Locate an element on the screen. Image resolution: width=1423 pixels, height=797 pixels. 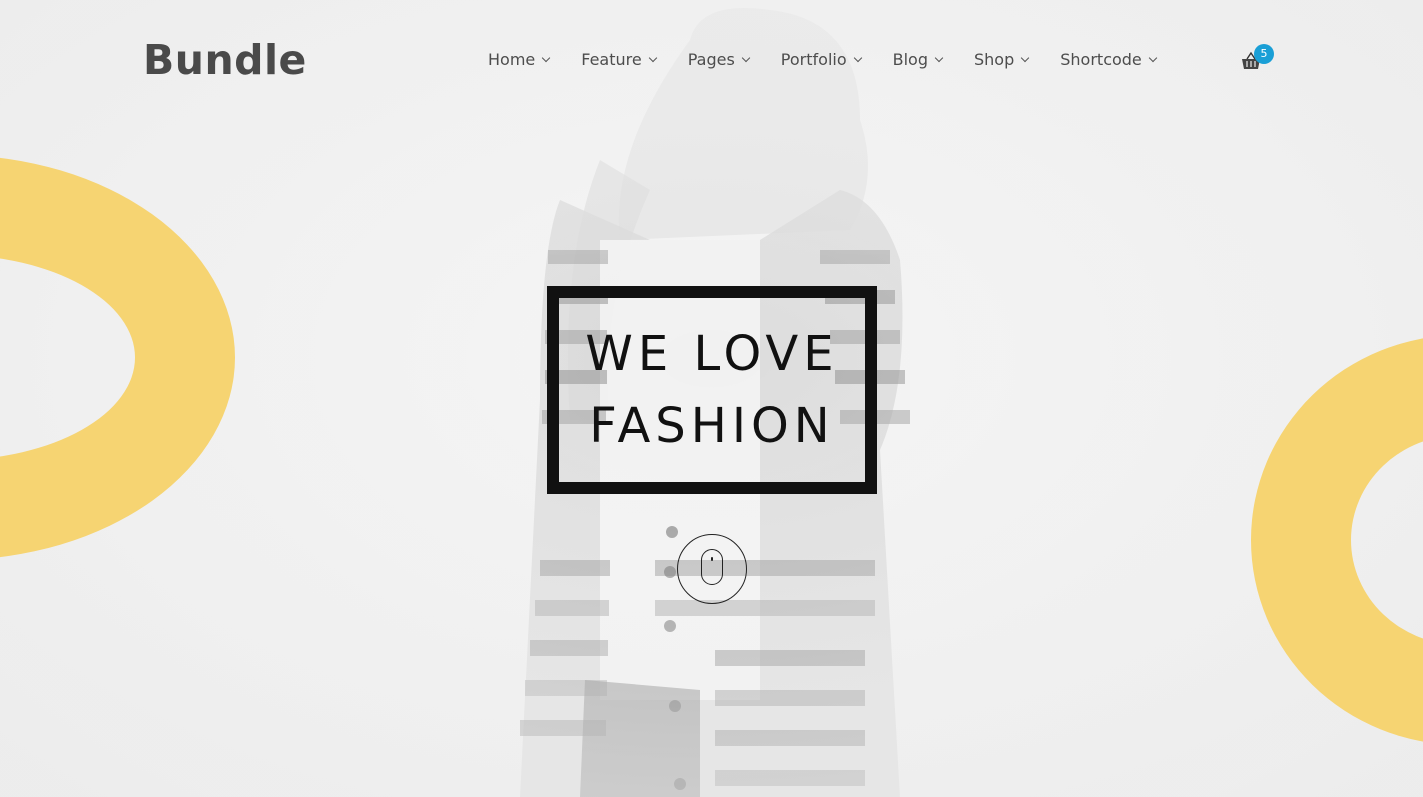
hero-title-line-1: WE LOVE is located at coordinates (712, 354).